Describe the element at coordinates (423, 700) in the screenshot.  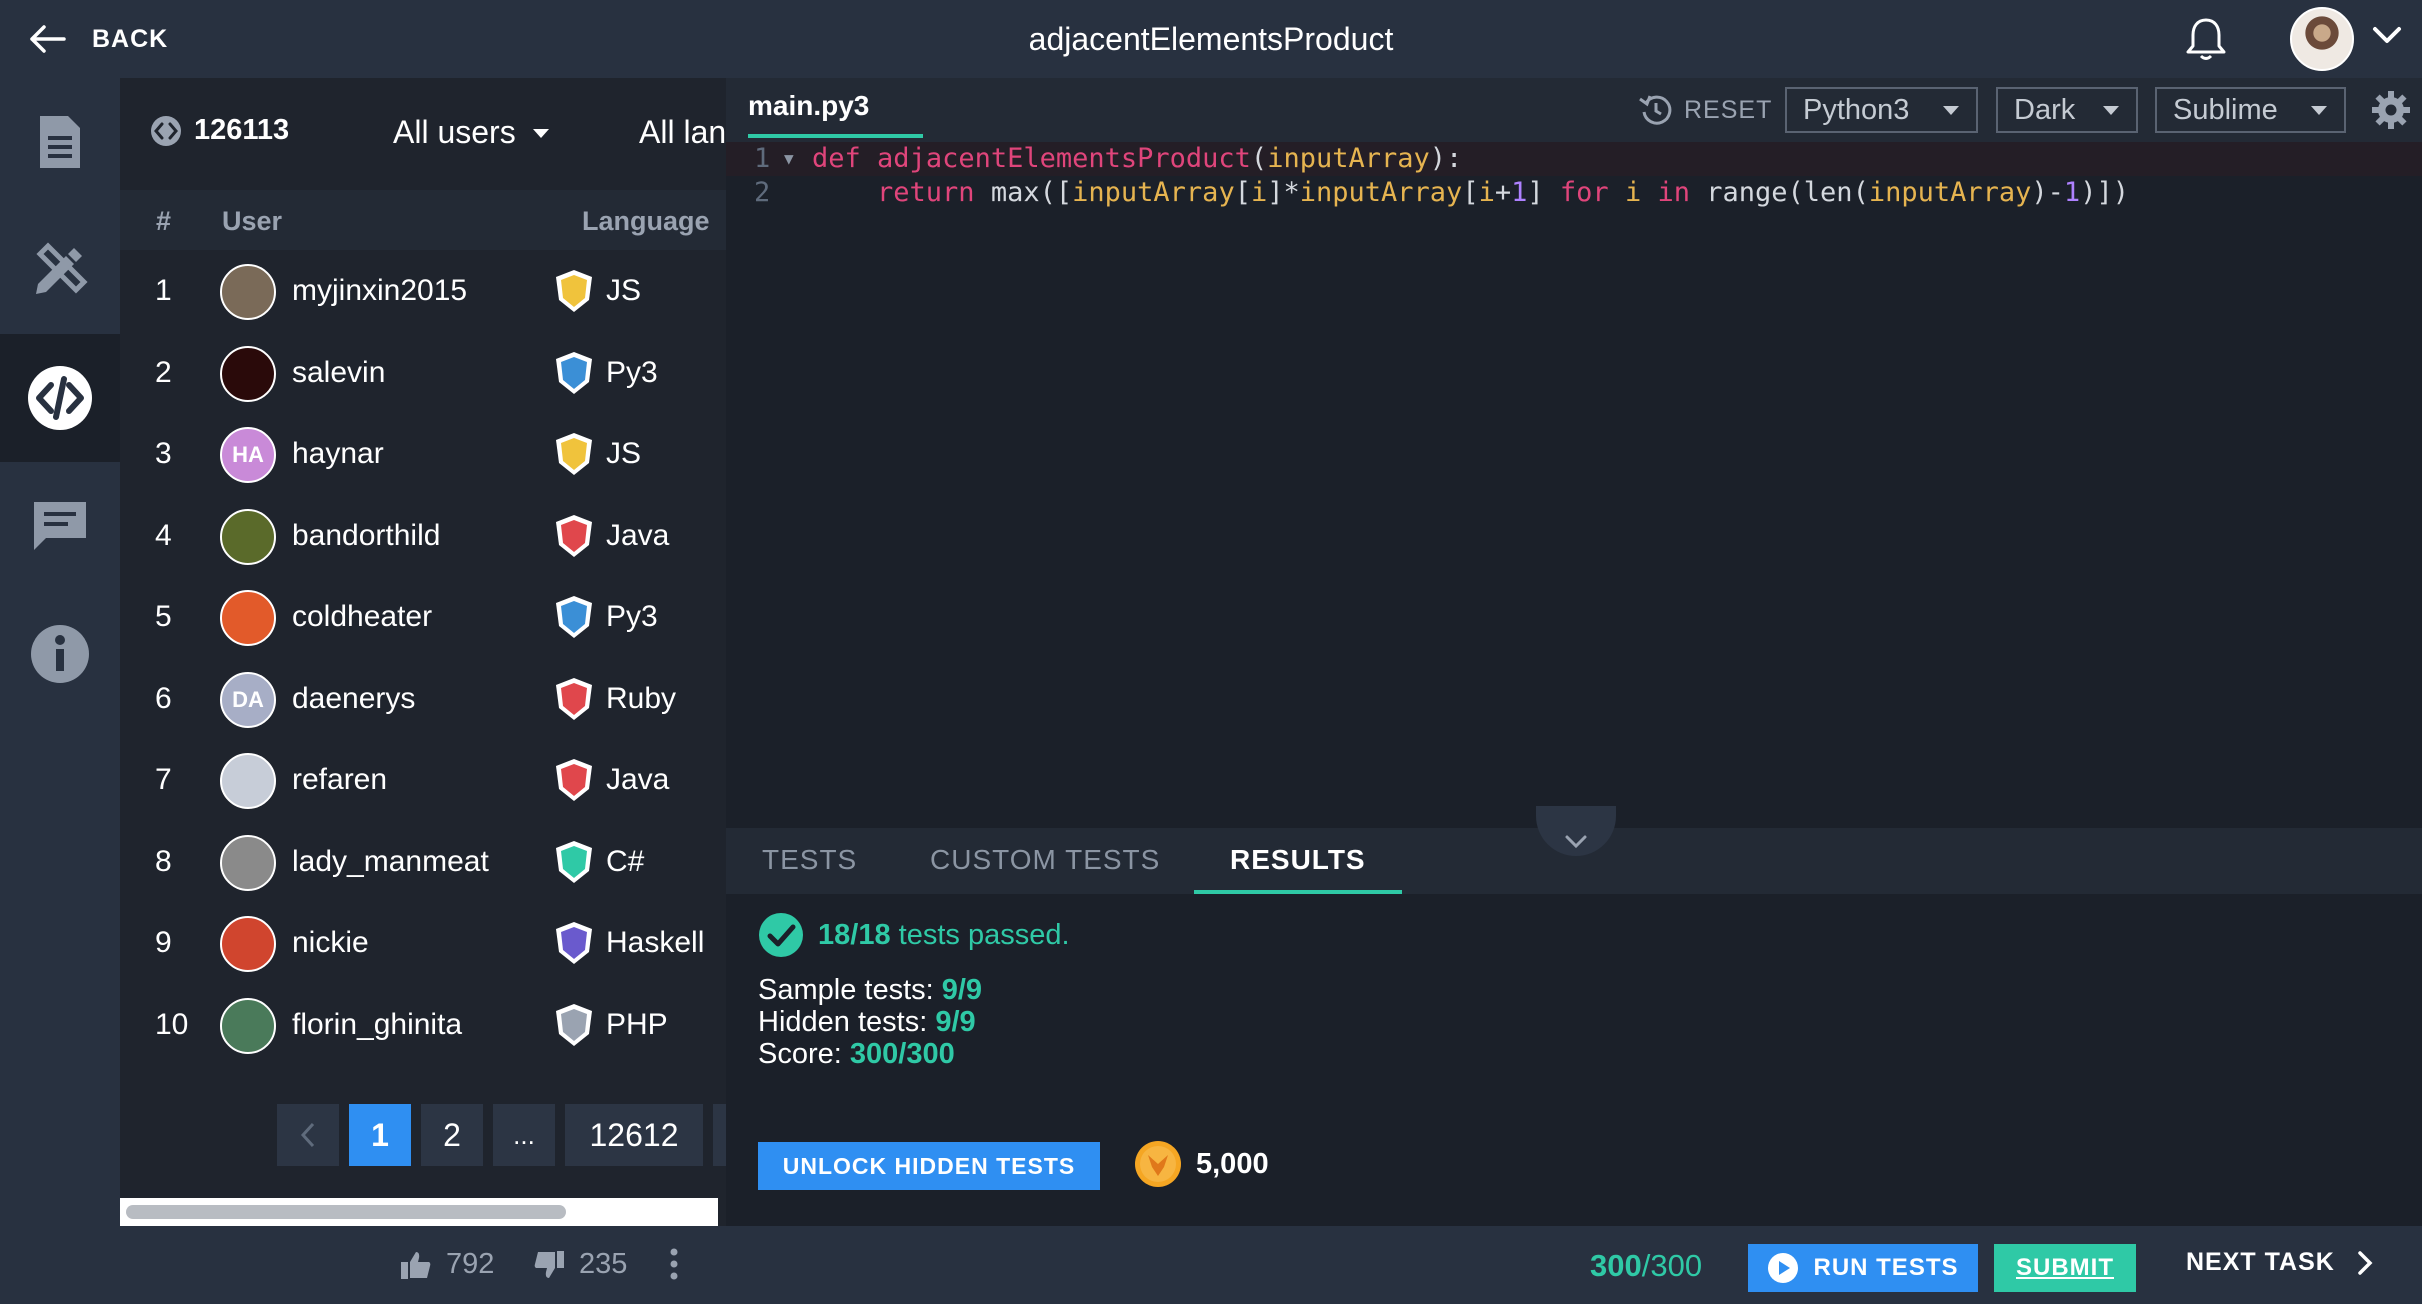
I see `leaderboard-row: 6 DA daenerys Ruby` at that location.